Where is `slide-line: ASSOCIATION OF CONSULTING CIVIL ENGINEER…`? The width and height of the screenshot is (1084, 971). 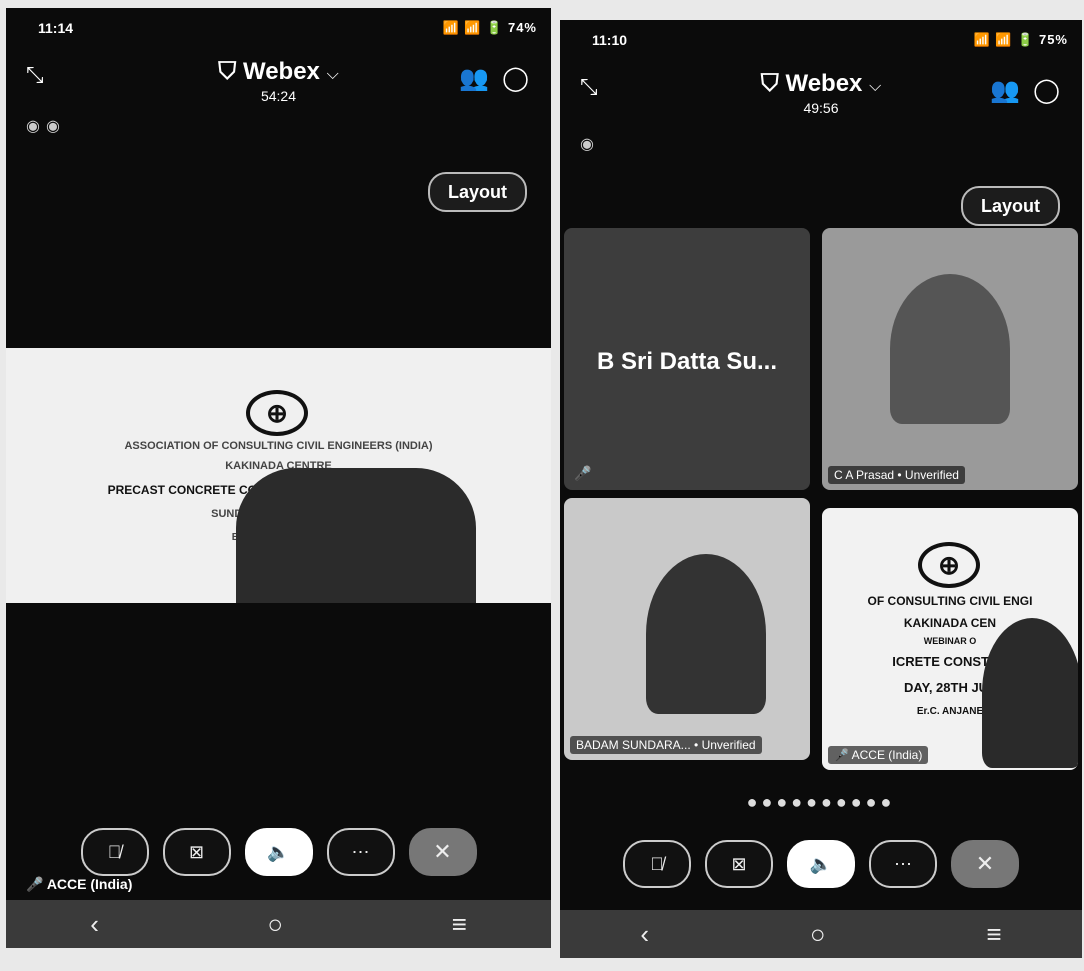
slide-line: ASSOCIATION OF CONSULTING CIVIL ENGINEER… is located at coordinates (278, 446).